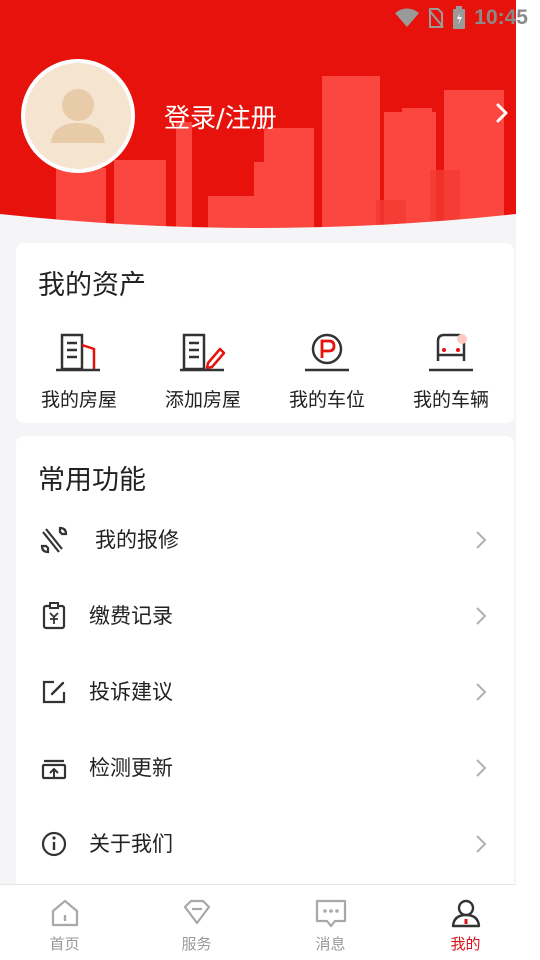 The image size is (540, 960). Describe the element at coordinates (220, 116) in the screenshot. I see `login-register-link: 登录/注册` at that location.